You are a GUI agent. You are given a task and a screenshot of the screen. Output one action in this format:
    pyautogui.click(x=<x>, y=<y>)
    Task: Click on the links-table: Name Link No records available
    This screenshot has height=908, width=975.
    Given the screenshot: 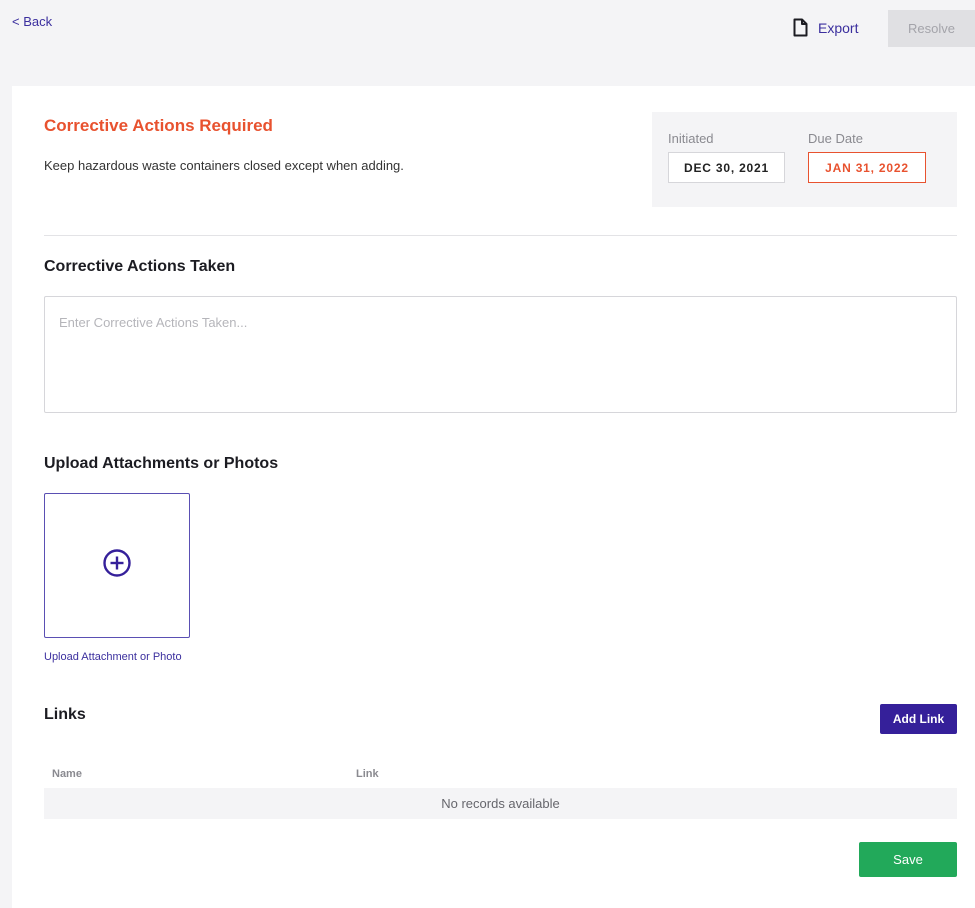 What is the action you would take?
    pyautogui.click(x=500, y=790)
    